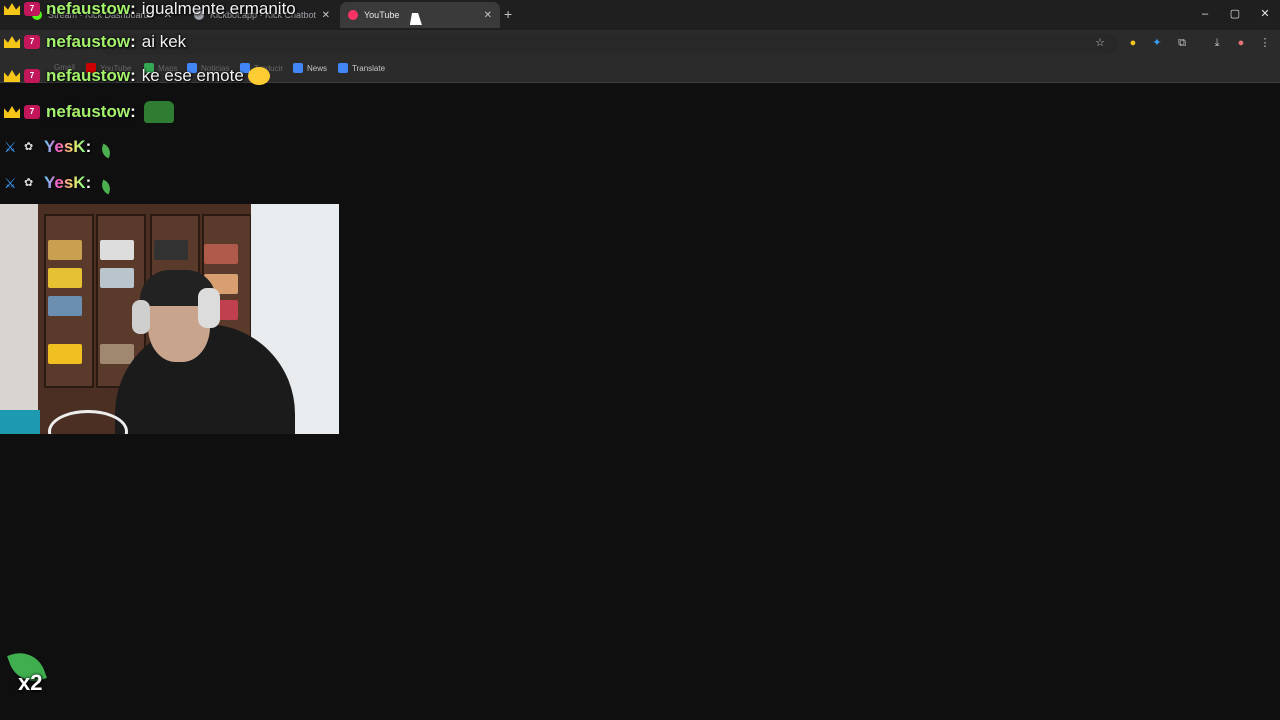 This screenshot has width=1280, height=720. I want to click on bookmark-translate: Translate, so click(361, 68).